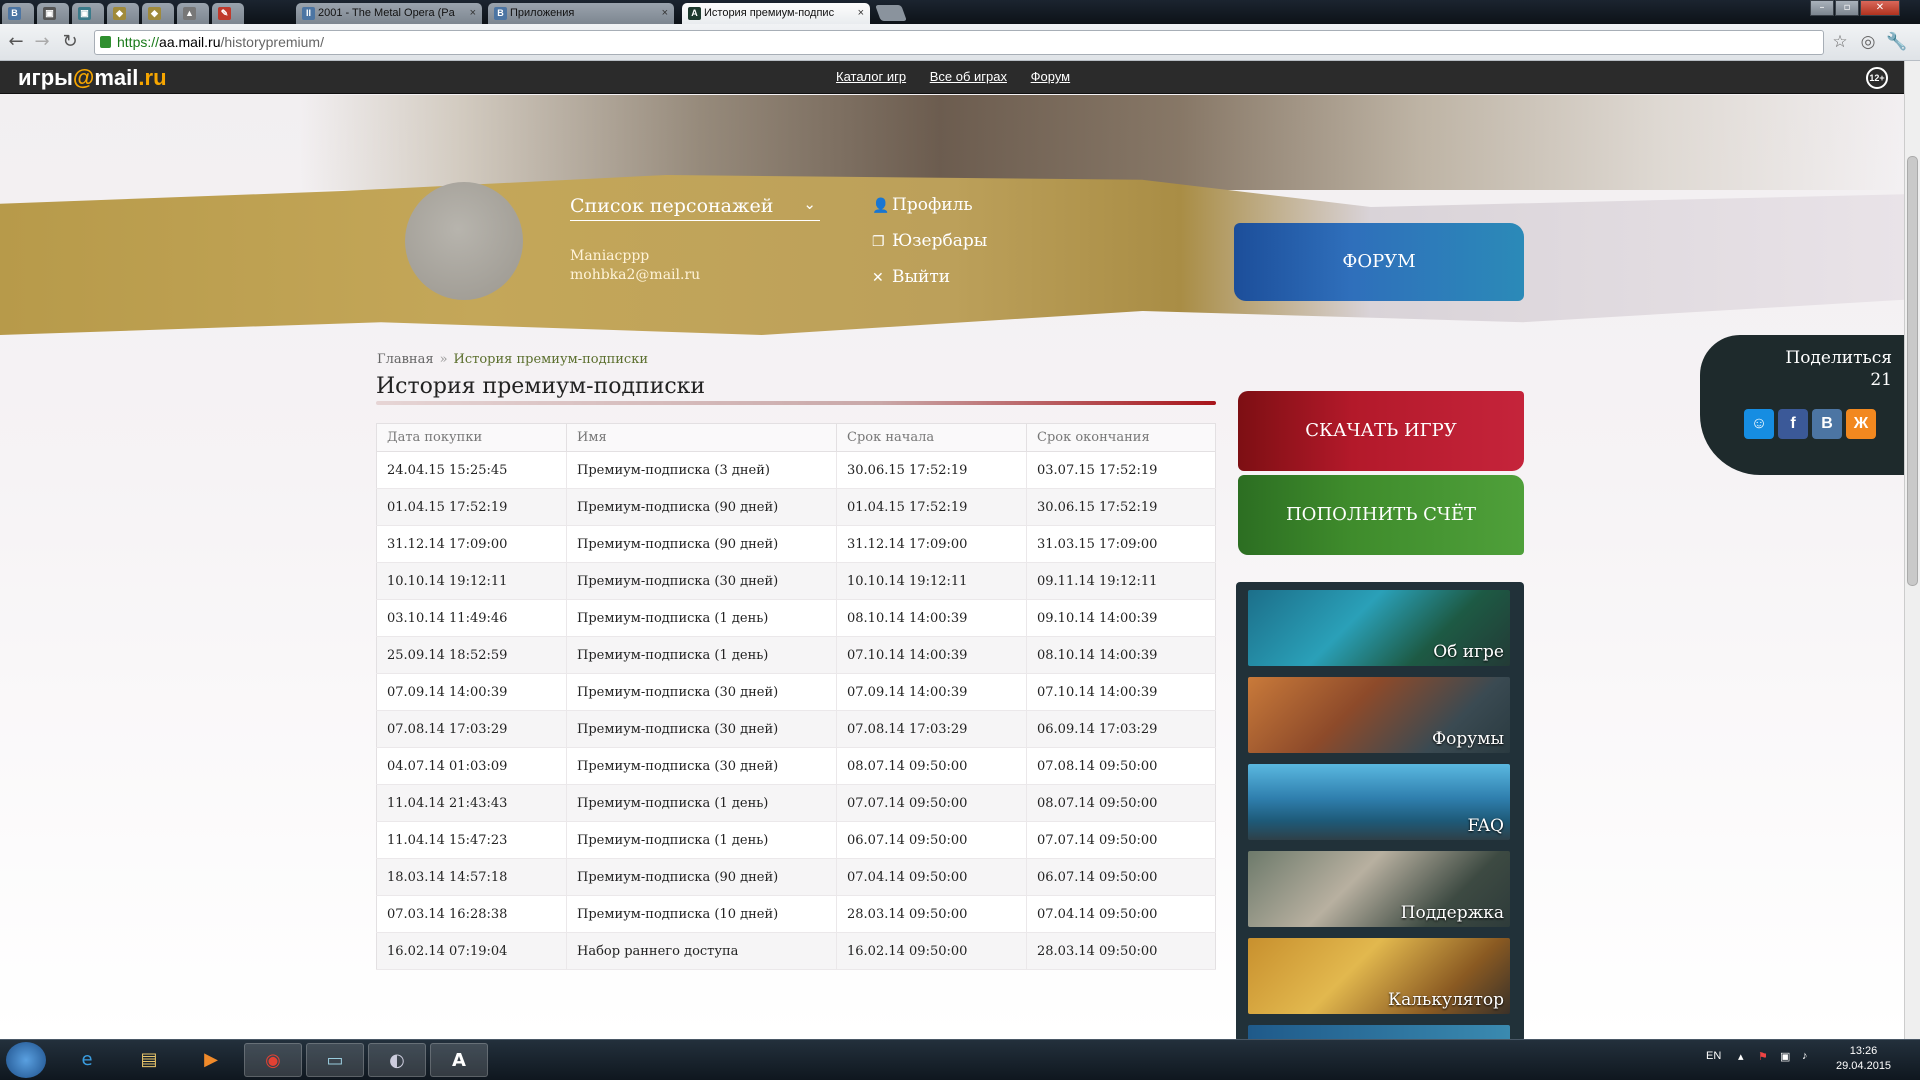 Image resolution: width=1920 pixels, height=1080 pixels. What do you see at coordinates (92, 78) in the screenshot?
I see `site-logo: игры@mail.ru` at bounding box center [92, 78].